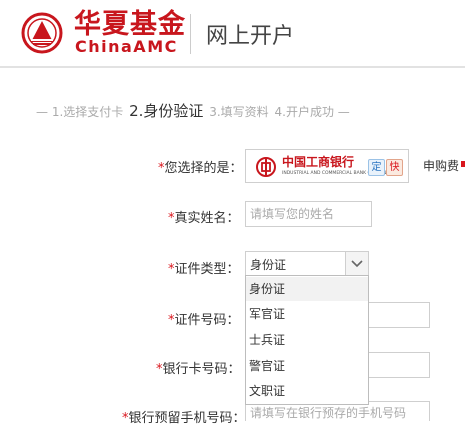 The image size is (465, 426). What do you see at coordinates (204, 320) in the screenshot?
I see `id-number-label: *证件号码：` at bounding box center [204, 320].